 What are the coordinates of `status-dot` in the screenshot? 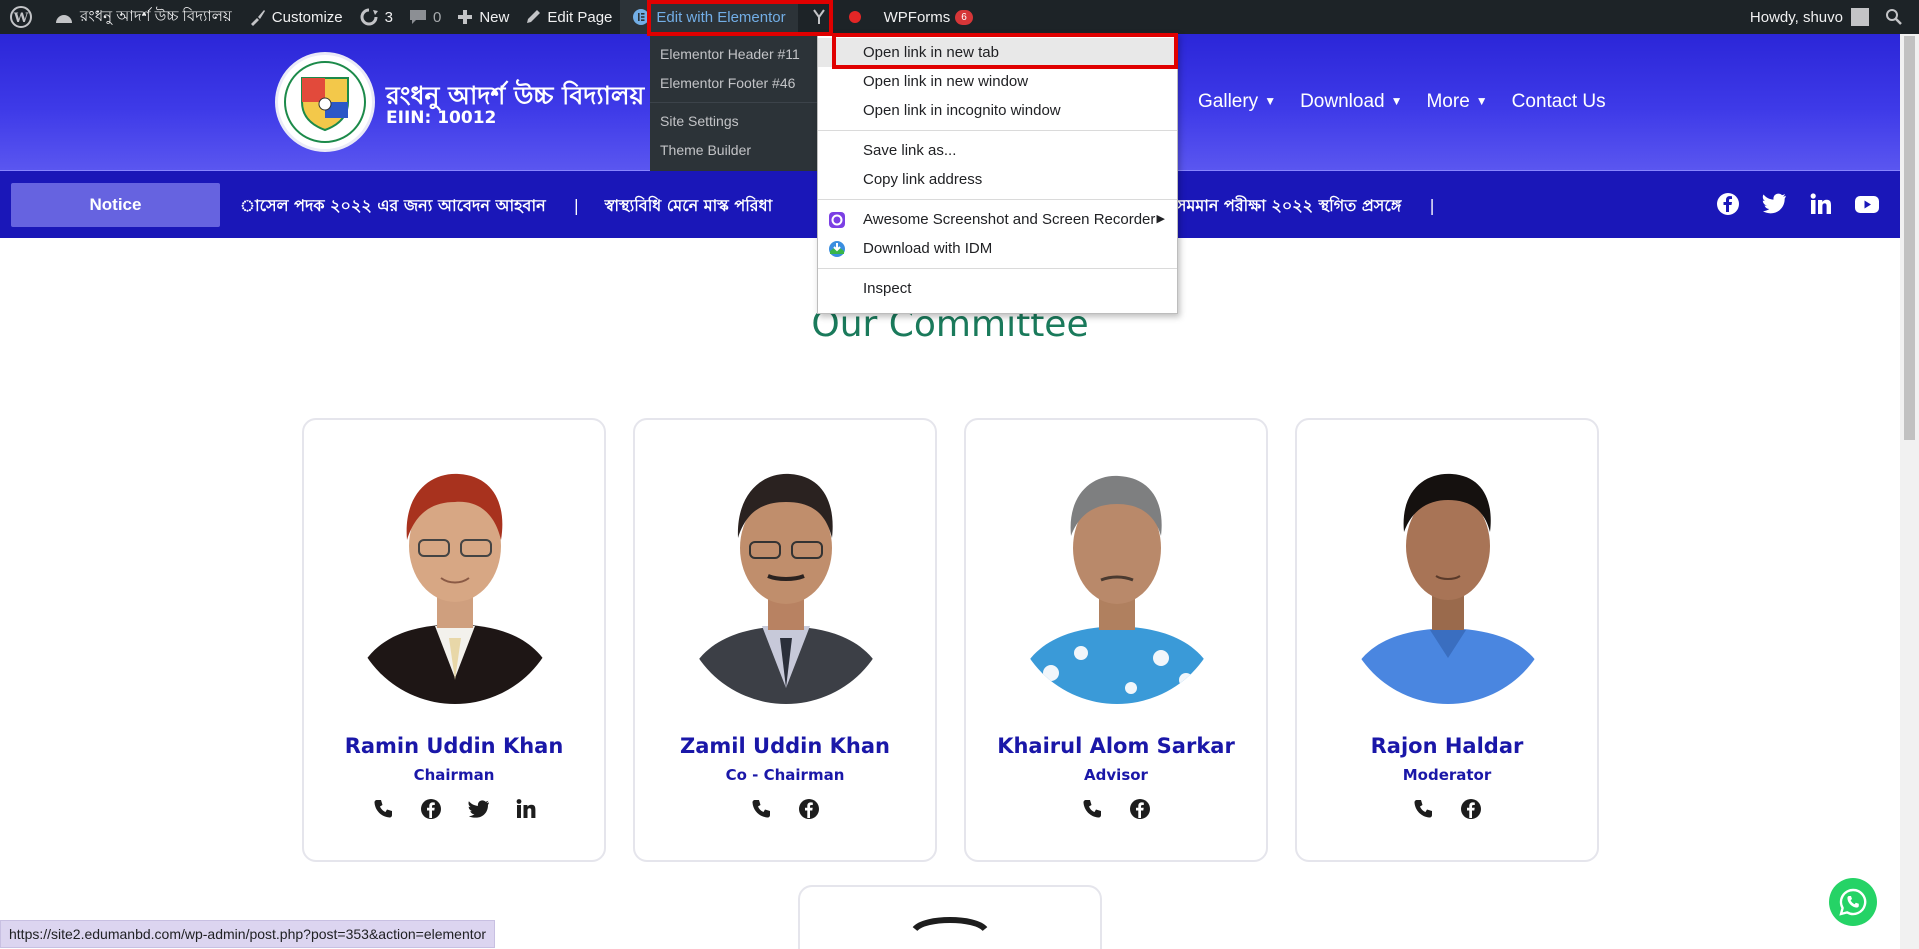 It's located at (858, 17).